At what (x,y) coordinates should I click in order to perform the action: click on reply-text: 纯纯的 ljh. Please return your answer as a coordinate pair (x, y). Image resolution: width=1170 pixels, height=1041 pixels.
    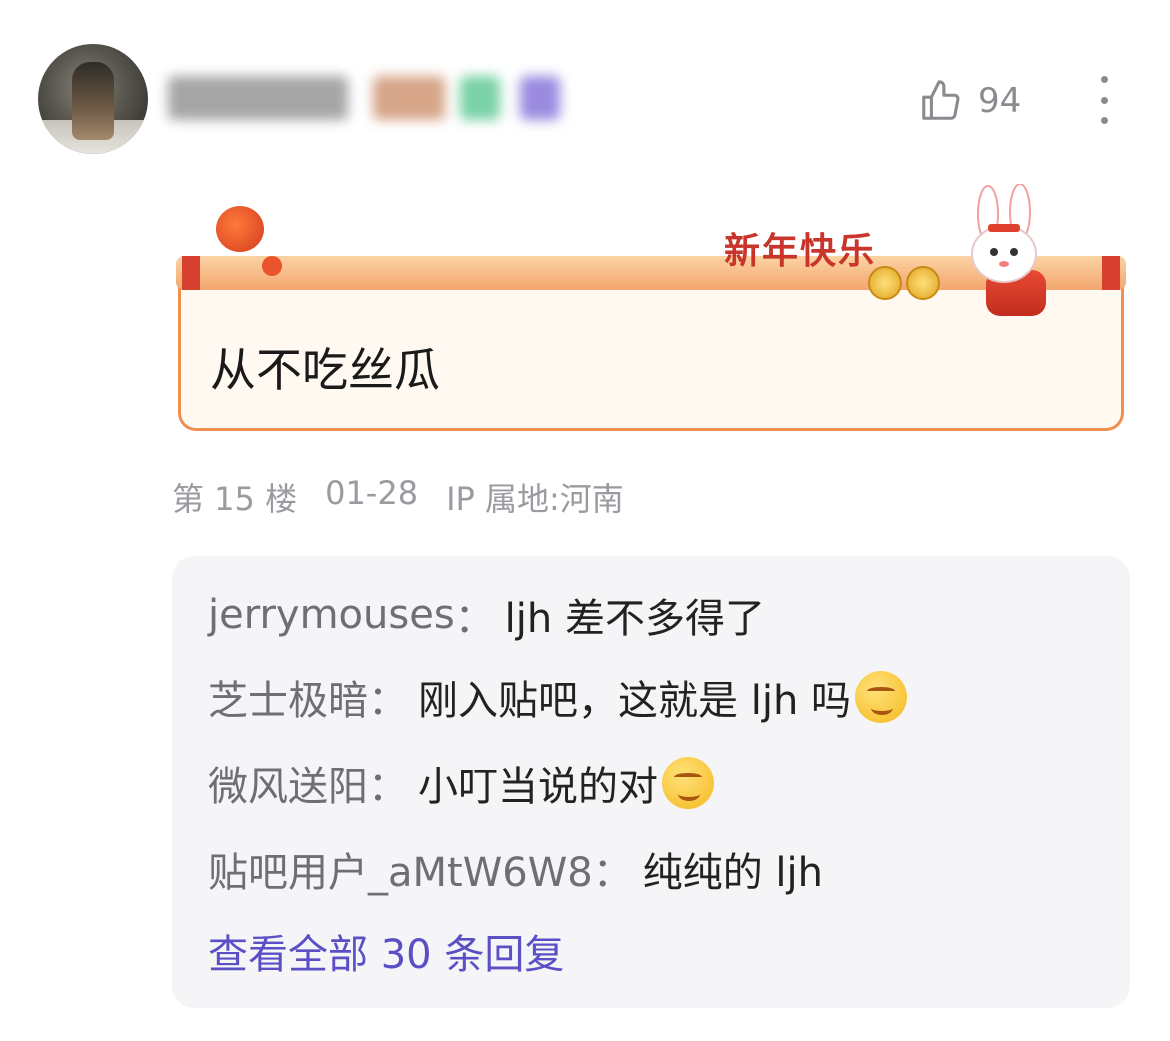
    Looking at the image, I should click on (733, 873).